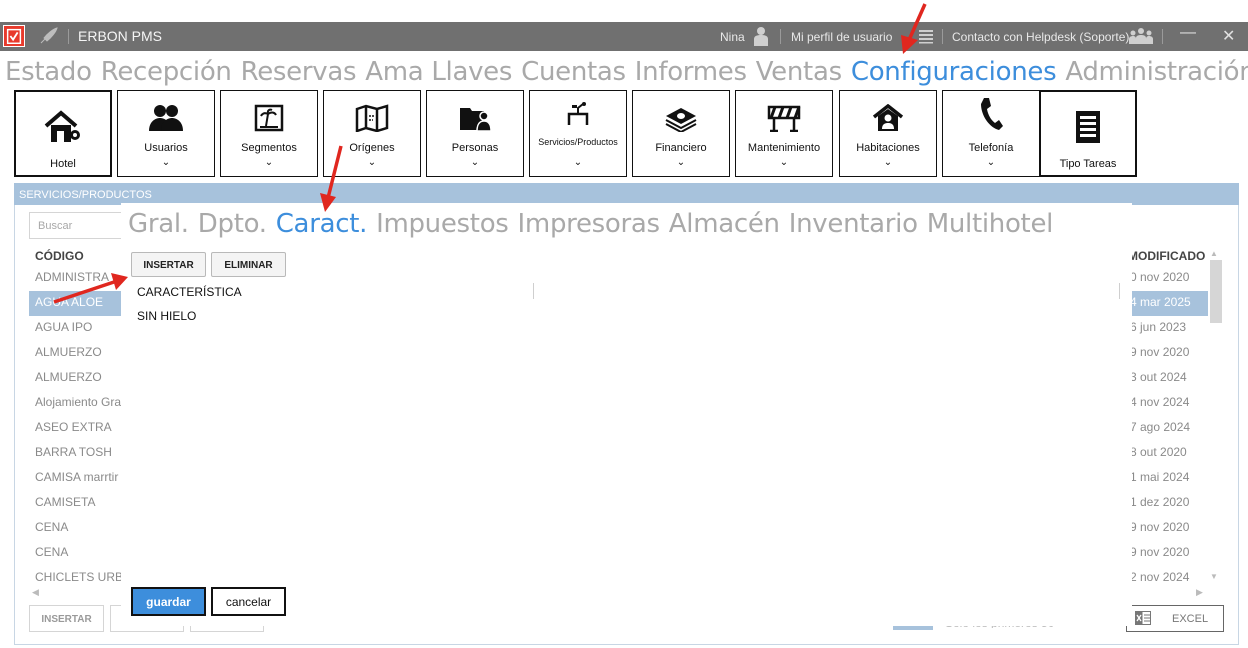 This screenshot has height=648, width=1248. I want to click on save-button: guardar, so click(168, 601).